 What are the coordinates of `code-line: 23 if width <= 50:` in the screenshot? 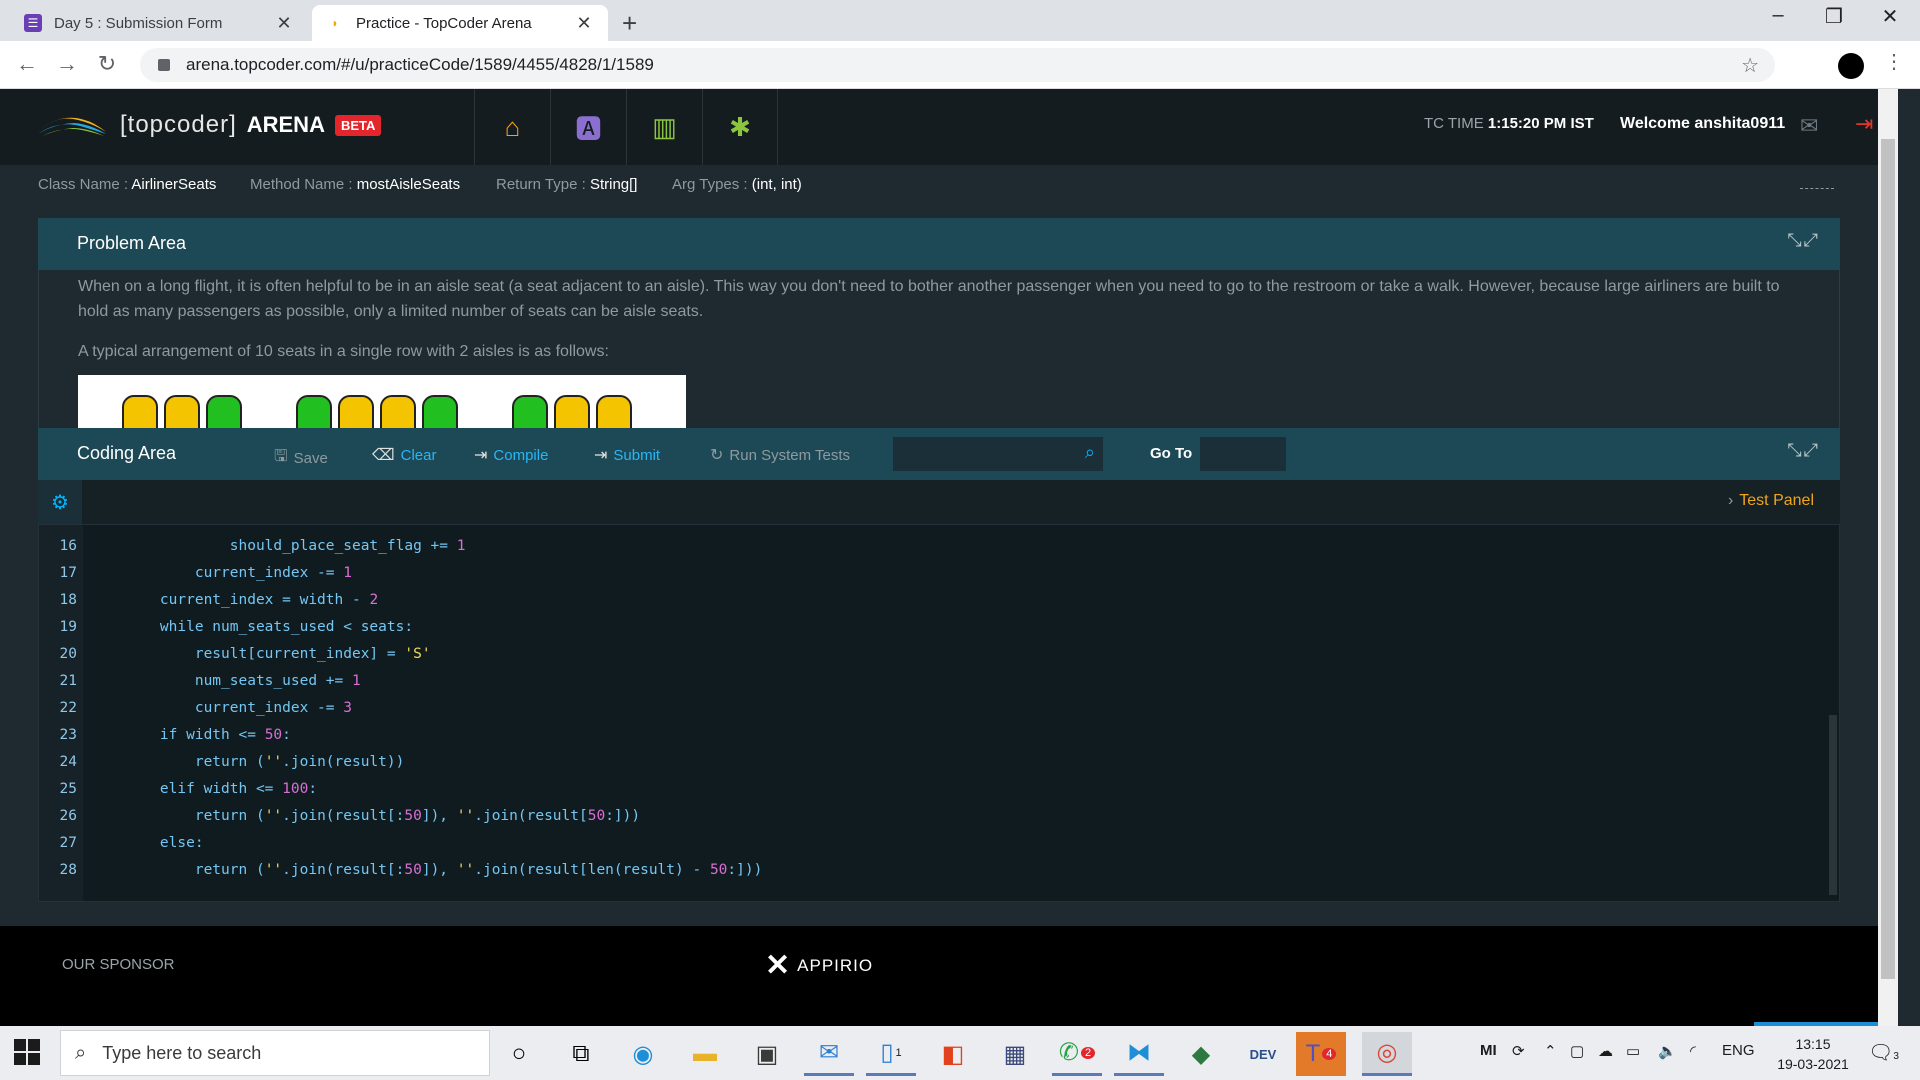 It's located at (939, 740).